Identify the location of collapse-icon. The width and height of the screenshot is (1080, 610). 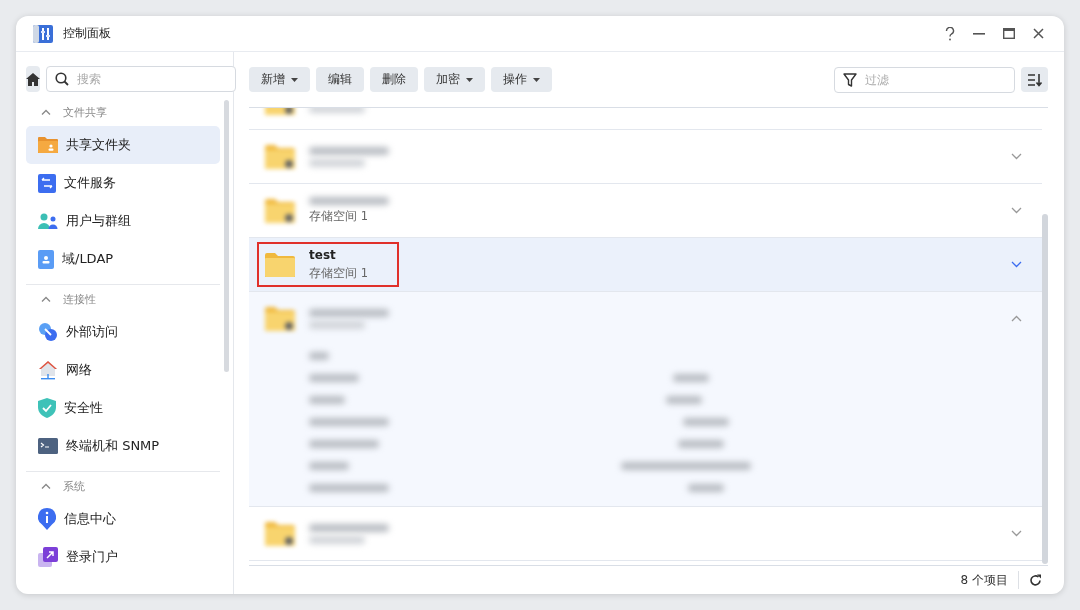
(1016, 318).